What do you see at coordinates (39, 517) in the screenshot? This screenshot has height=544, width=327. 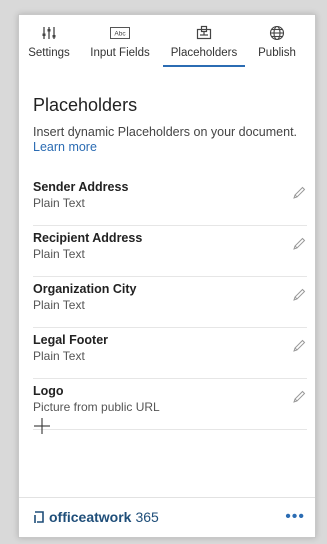 I see `officeatwork-logo-icon` at bounding box center [39, 517].